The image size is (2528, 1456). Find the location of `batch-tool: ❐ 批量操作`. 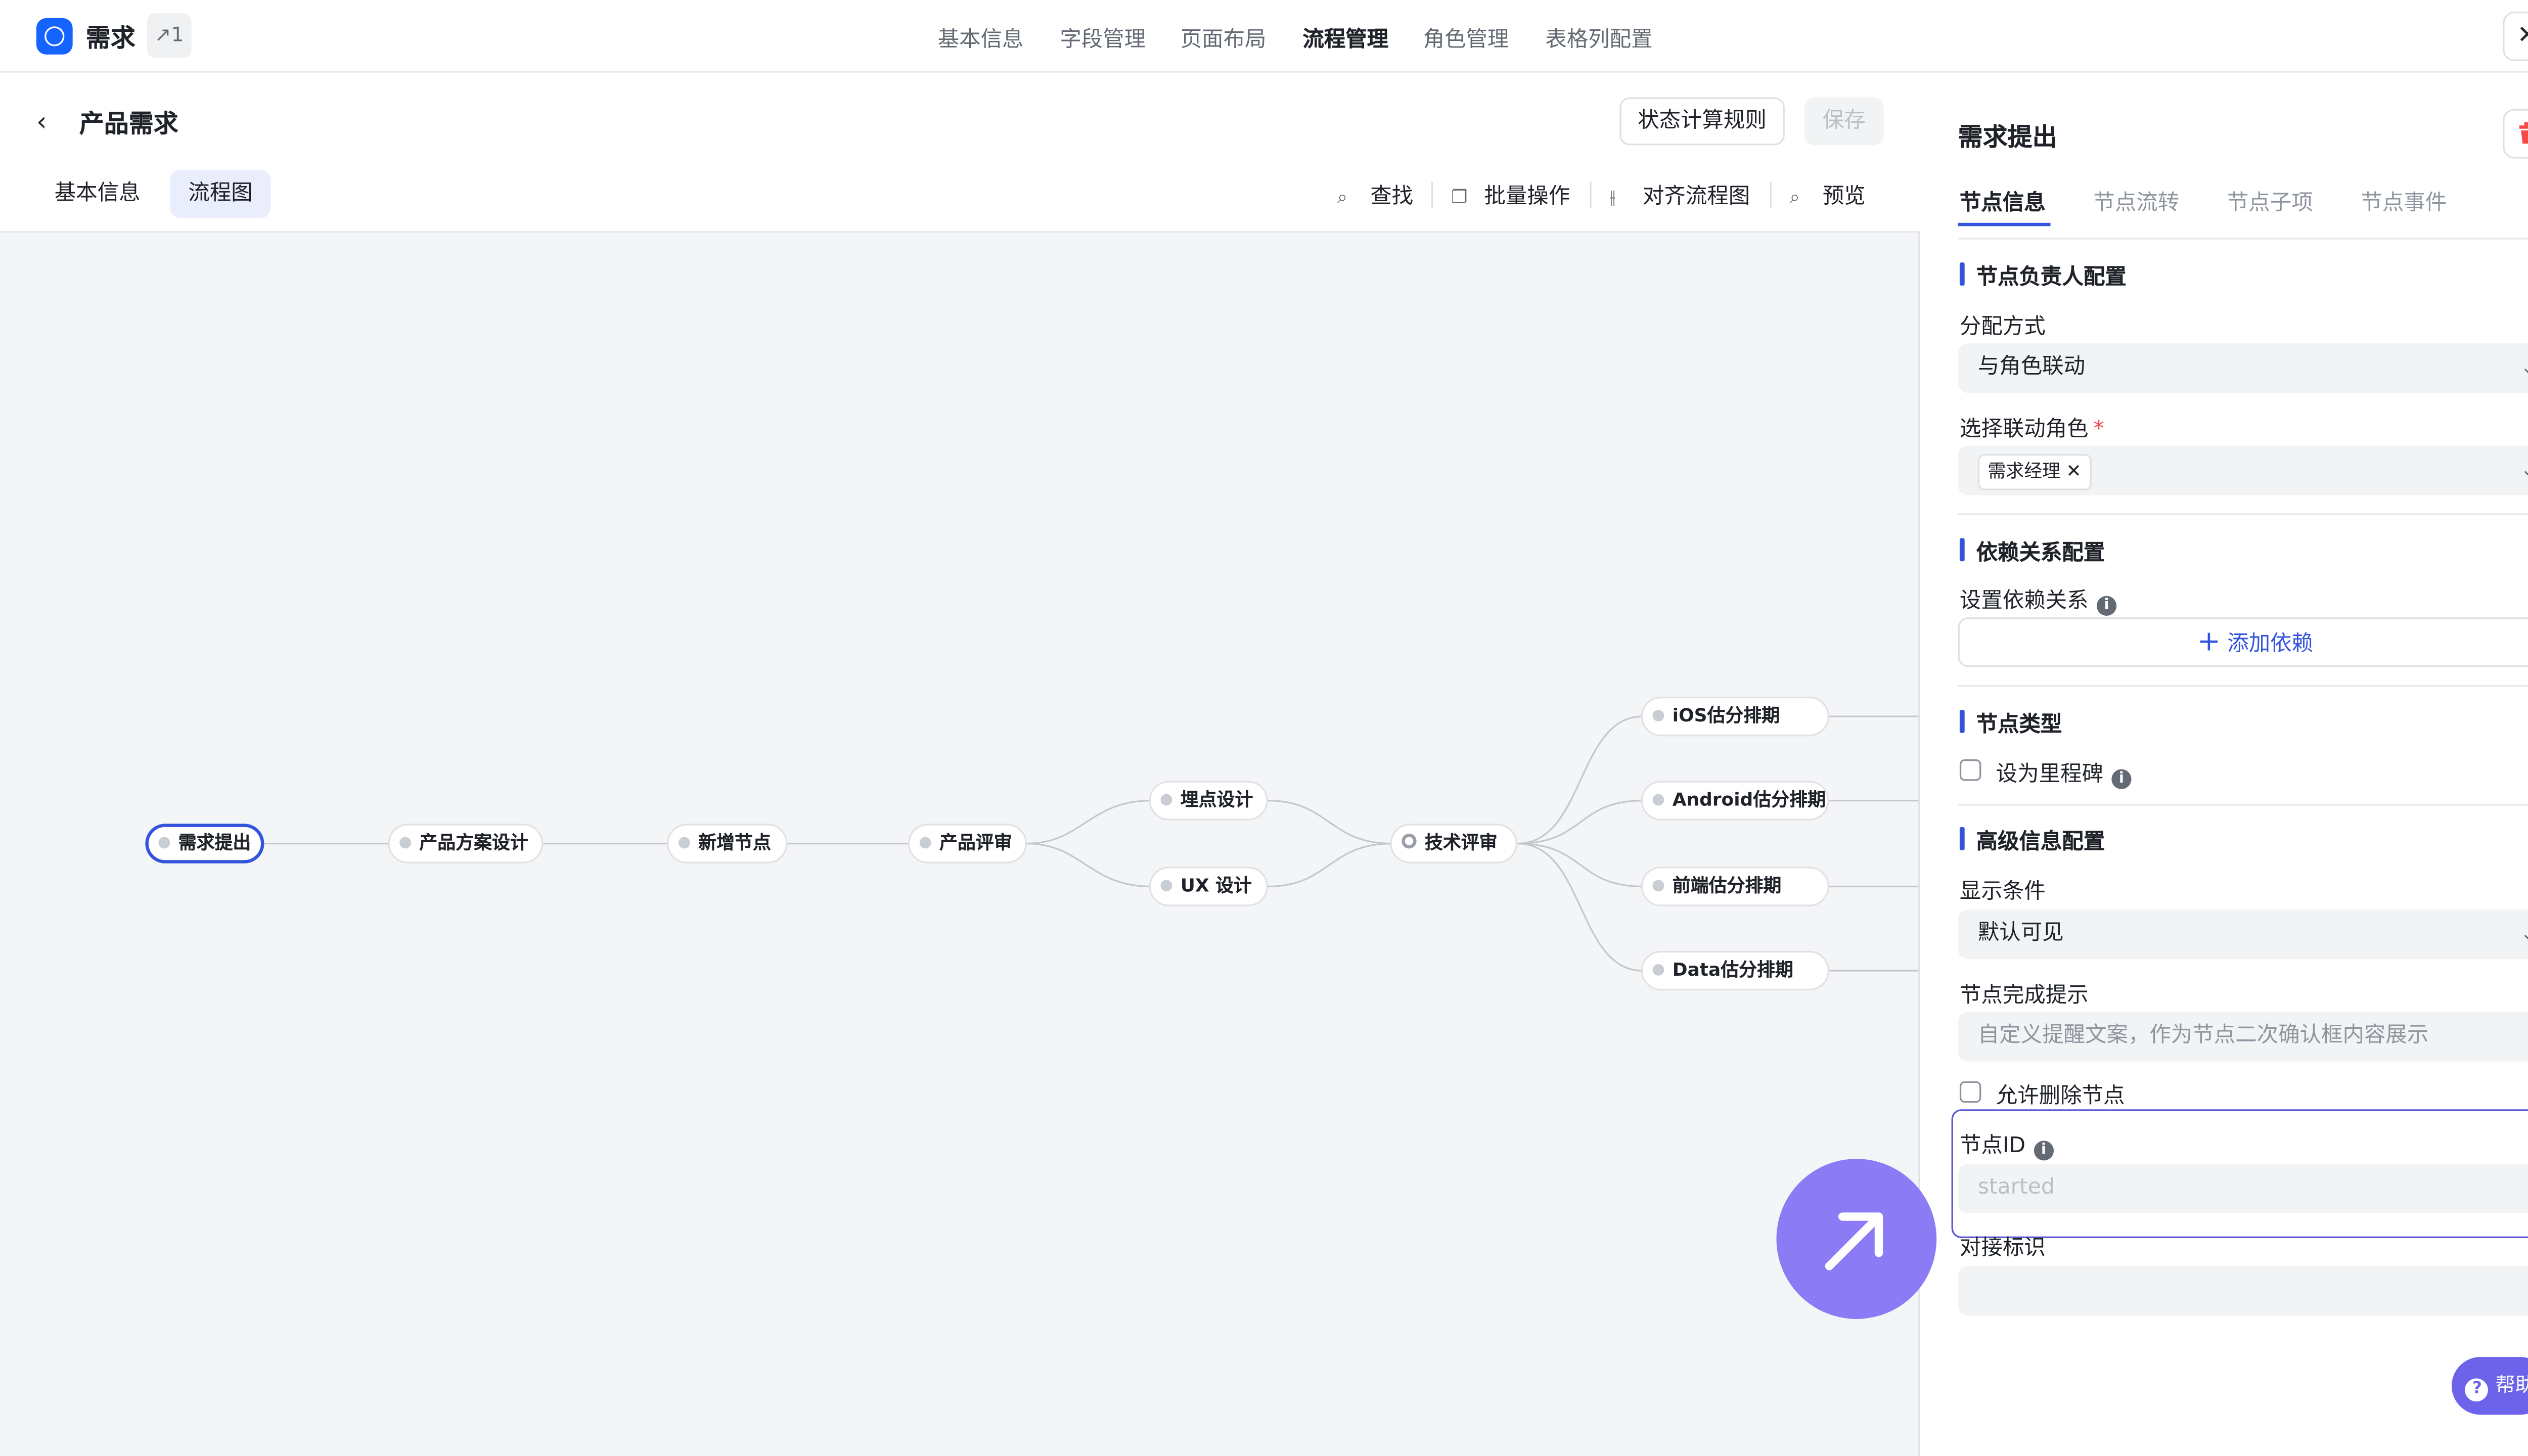

batch-tool: ❐ 批量操作 is located at coordinates (1511, 194).